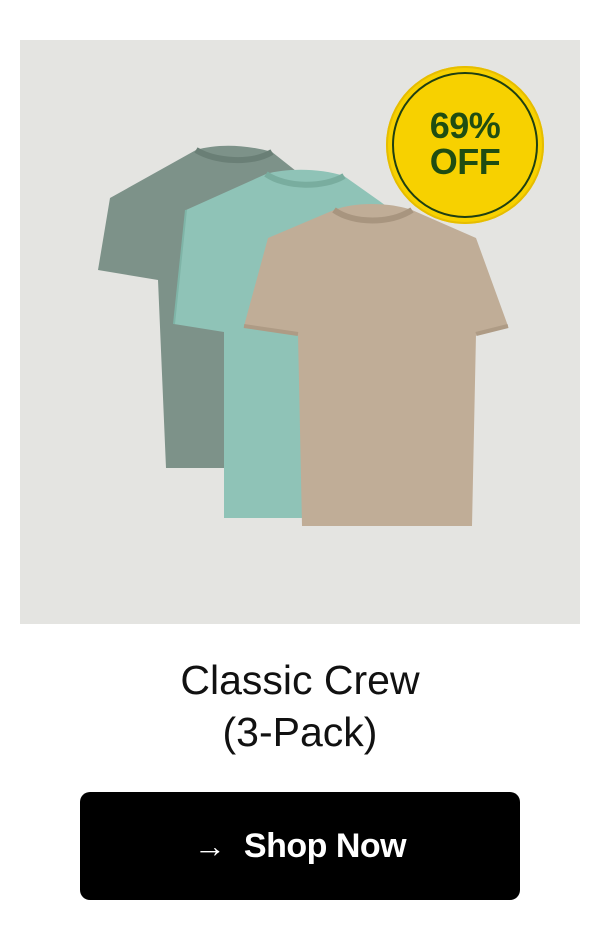 Image resolution: width=600 pixels, height=940 pixels. I want to click on product-title: Classic Crew (3-Pack), so click(300, 706).